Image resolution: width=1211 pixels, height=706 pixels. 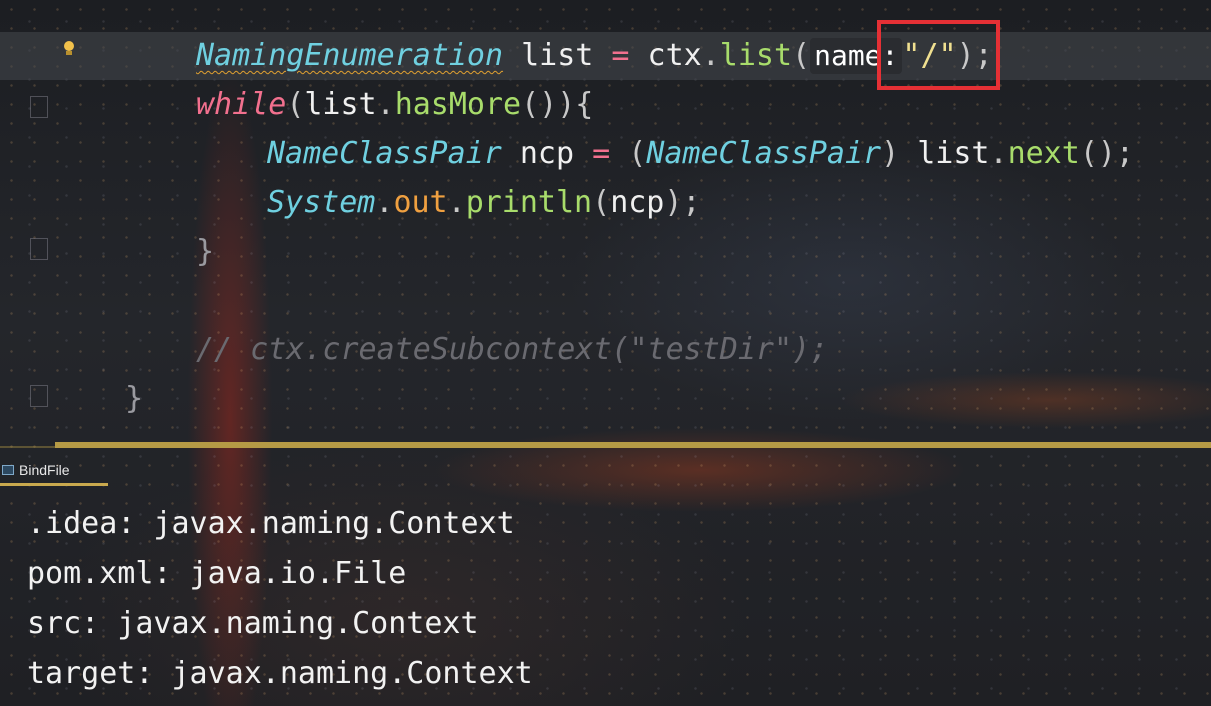 What do you see at coordinates (69, 48) in the screenshot?
I see `lightbulb-icon` at bounding box center [69, 48].